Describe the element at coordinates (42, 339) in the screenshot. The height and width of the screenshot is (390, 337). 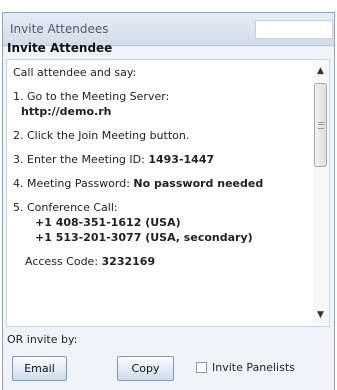
I see `invite-by-label: OR invite by:` at that location.